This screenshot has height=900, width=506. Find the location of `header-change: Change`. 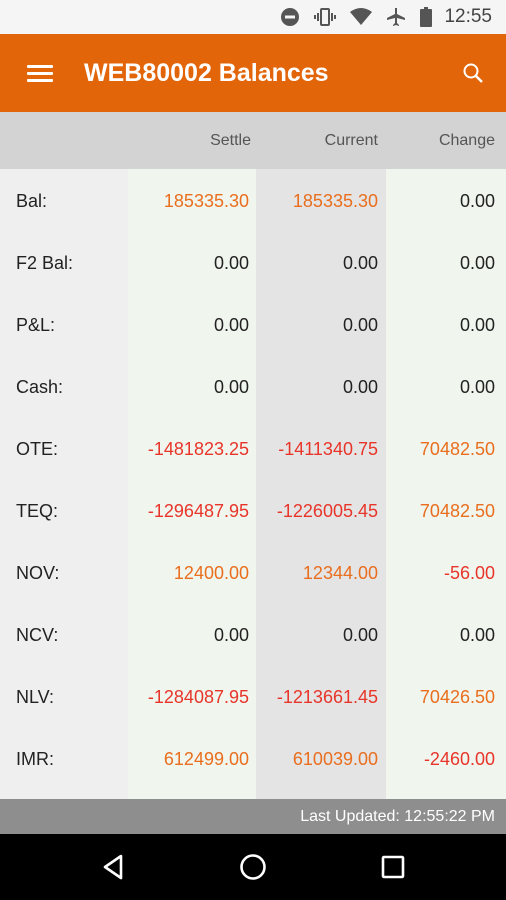

header-change: Change is located at coordinates (466, 140).